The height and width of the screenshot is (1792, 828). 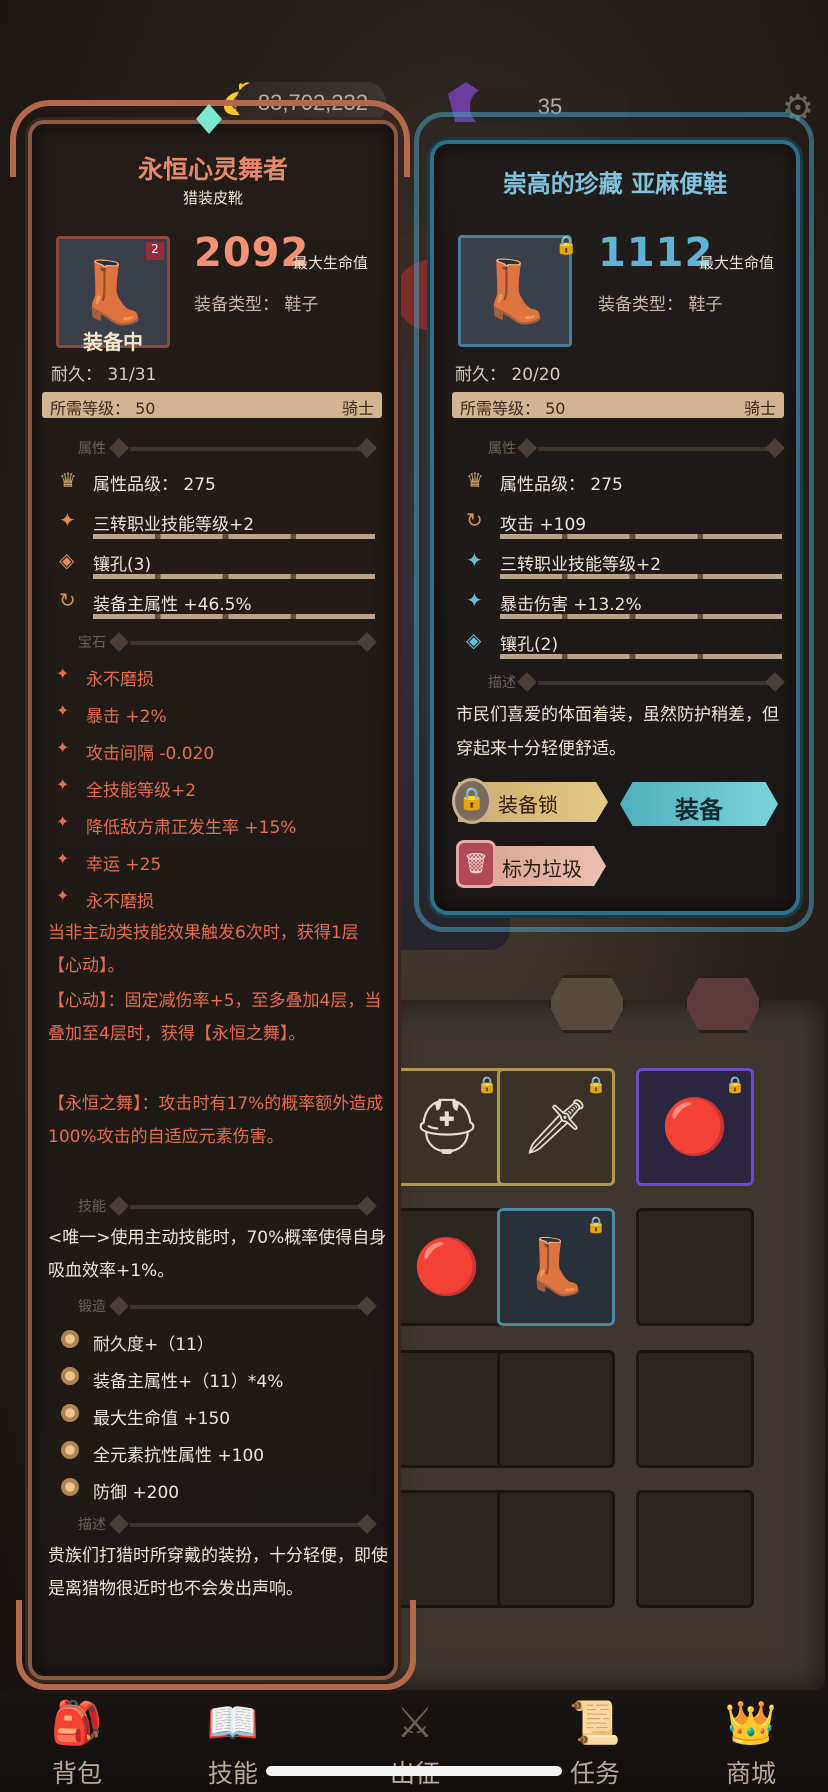 What do you see at coordinates (723, 1004) in the screenshot?
I see `trash-bin-button` at bounding box center [723, 1004].